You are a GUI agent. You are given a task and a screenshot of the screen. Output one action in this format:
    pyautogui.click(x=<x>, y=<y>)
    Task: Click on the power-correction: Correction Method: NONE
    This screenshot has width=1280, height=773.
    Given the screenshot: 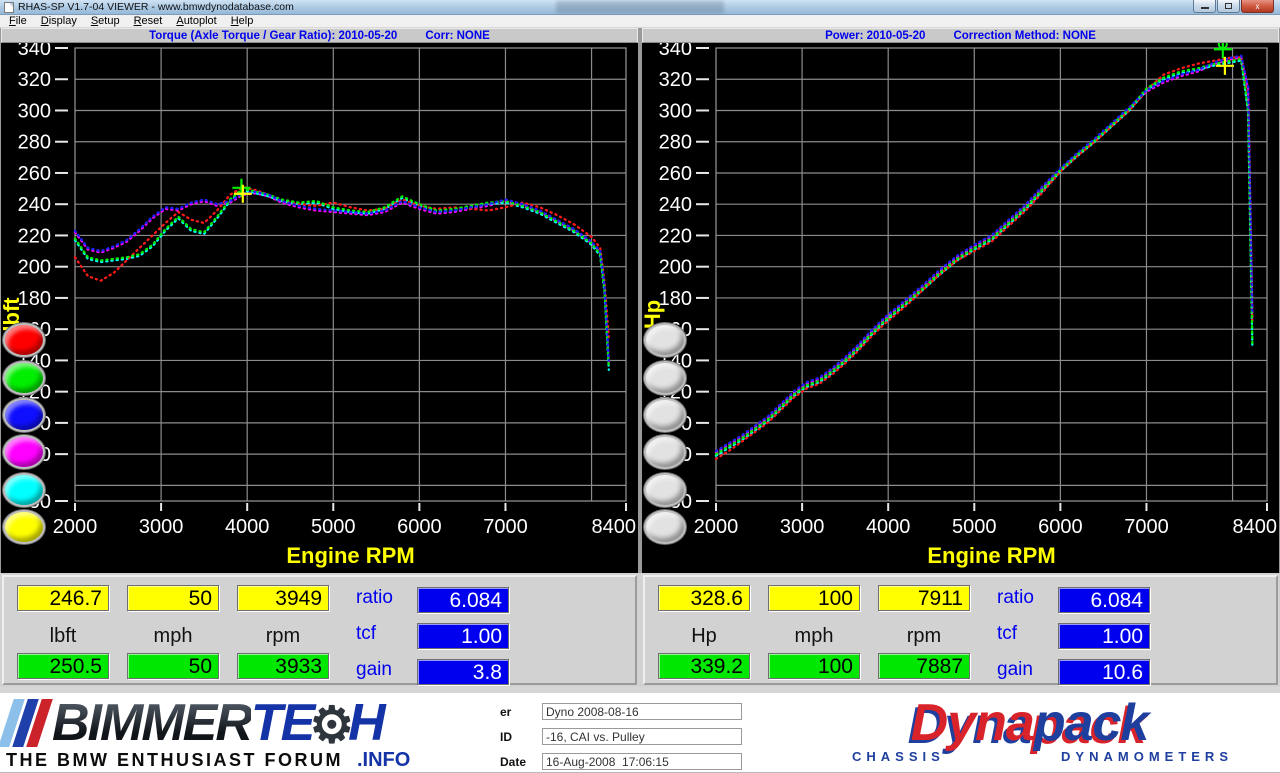 What is the action you would take?
    pyautogui.click(x=1024, y=35)
    